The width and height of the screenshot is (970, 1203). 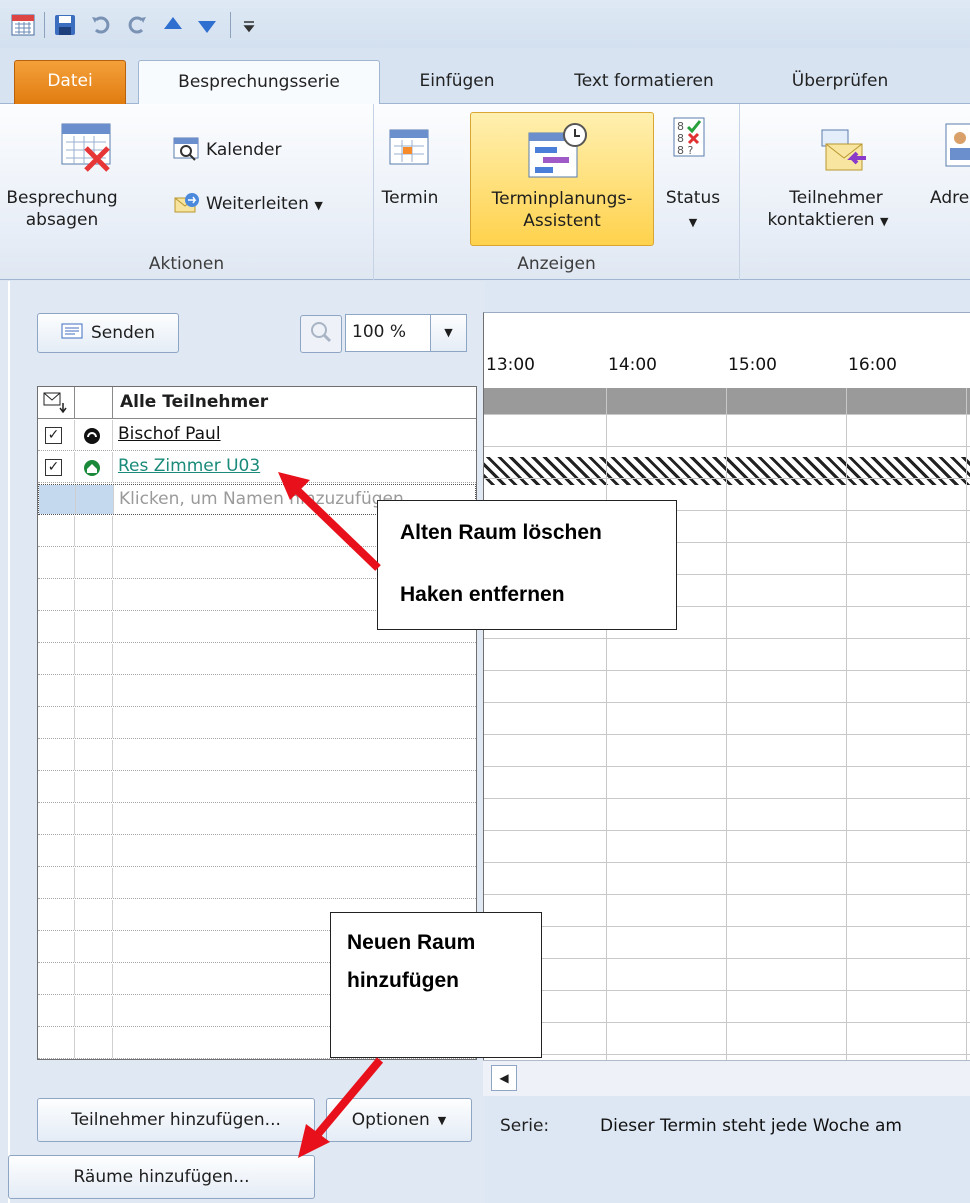 I want to click on arrow-to-room, so click(x=329, y=521).